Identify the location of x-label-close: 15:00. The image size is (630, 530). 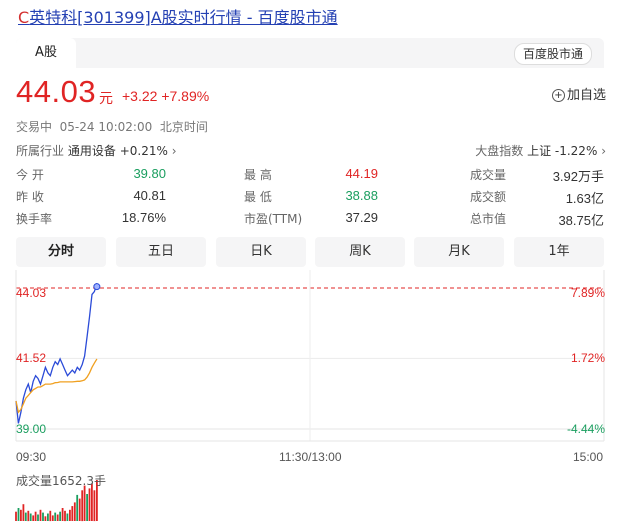
(588, 457).